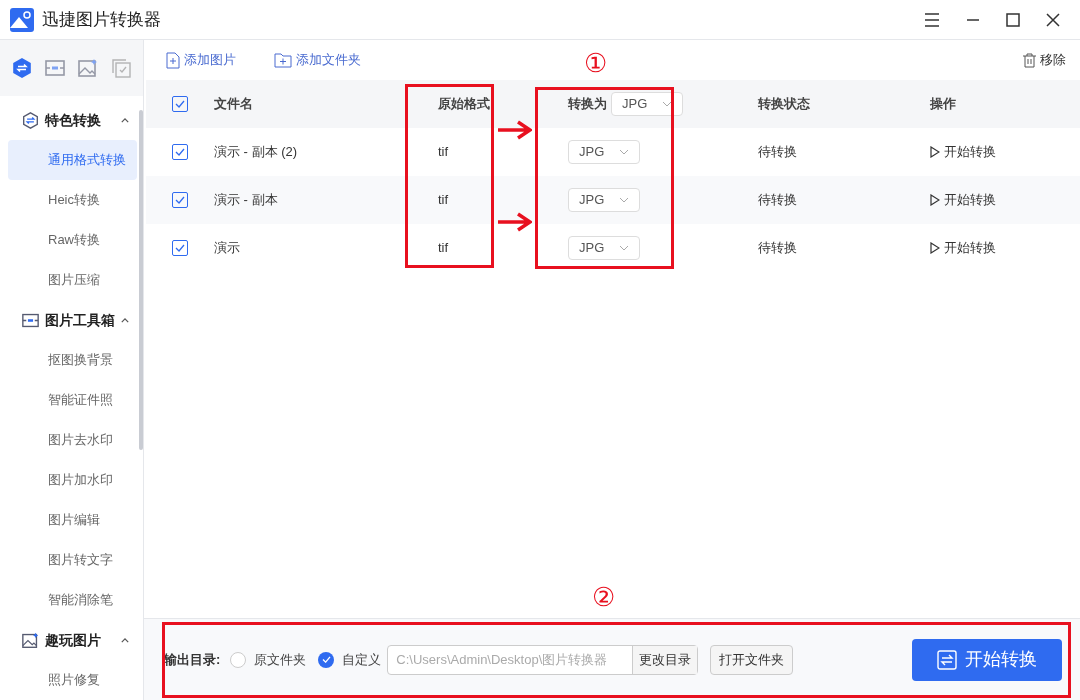 The width and height of the screenshot is (1080, 700). What do you see at coordinates (752, 659) in the screenshot?
I see `open-folder-button: 打开文件夹` at bounding box center [752, 659].